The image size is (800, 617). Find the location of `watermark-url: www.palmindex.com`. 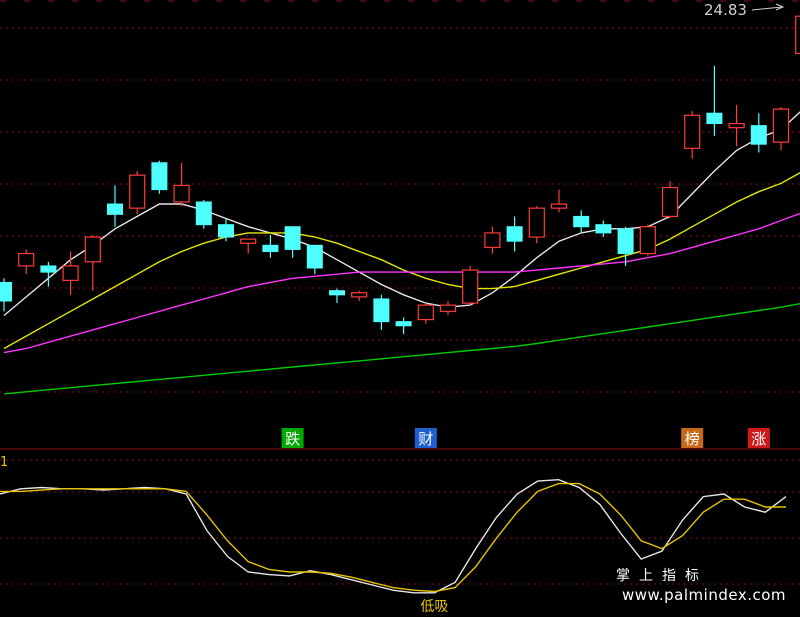

watermark-url: www.palmindex.com is located at coordinates (703, 595).